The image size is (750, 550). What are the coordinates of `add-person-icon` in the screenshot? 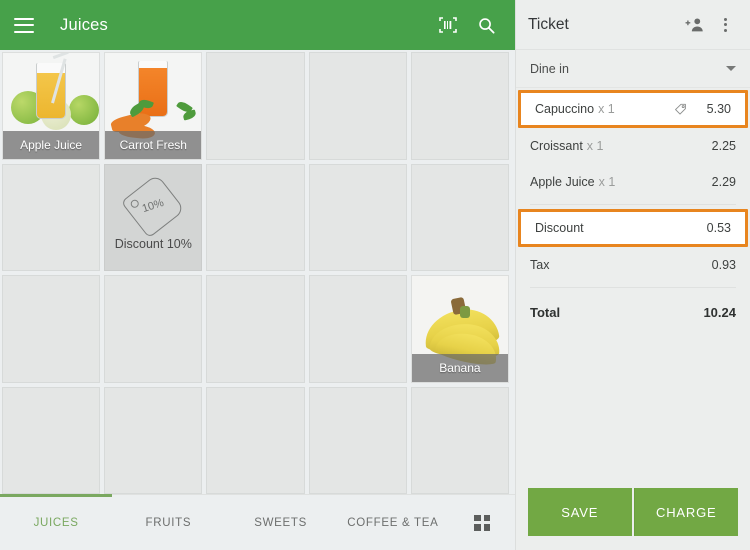 It's located at (695, 25).